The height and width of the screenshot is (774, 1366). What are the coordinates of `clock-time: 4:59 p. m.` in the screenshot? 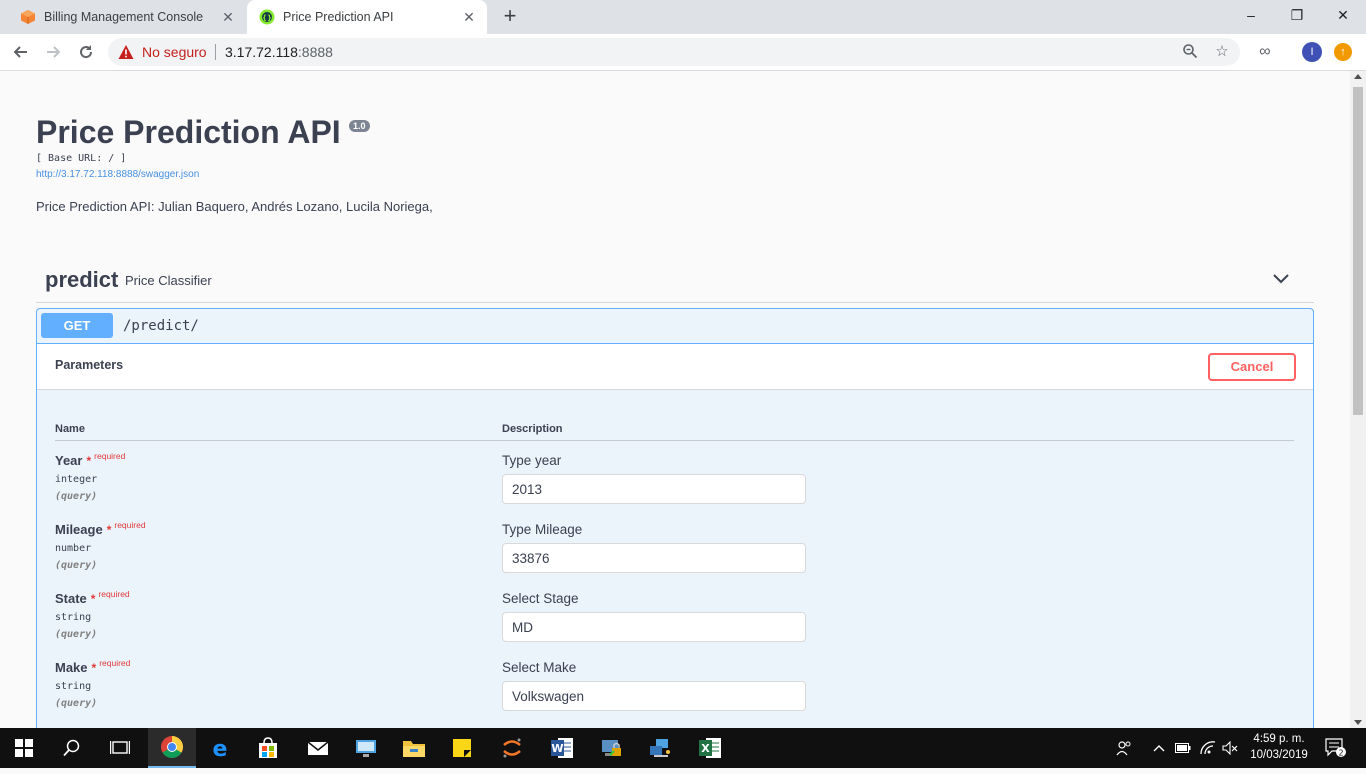 It's located at (1279, 739).